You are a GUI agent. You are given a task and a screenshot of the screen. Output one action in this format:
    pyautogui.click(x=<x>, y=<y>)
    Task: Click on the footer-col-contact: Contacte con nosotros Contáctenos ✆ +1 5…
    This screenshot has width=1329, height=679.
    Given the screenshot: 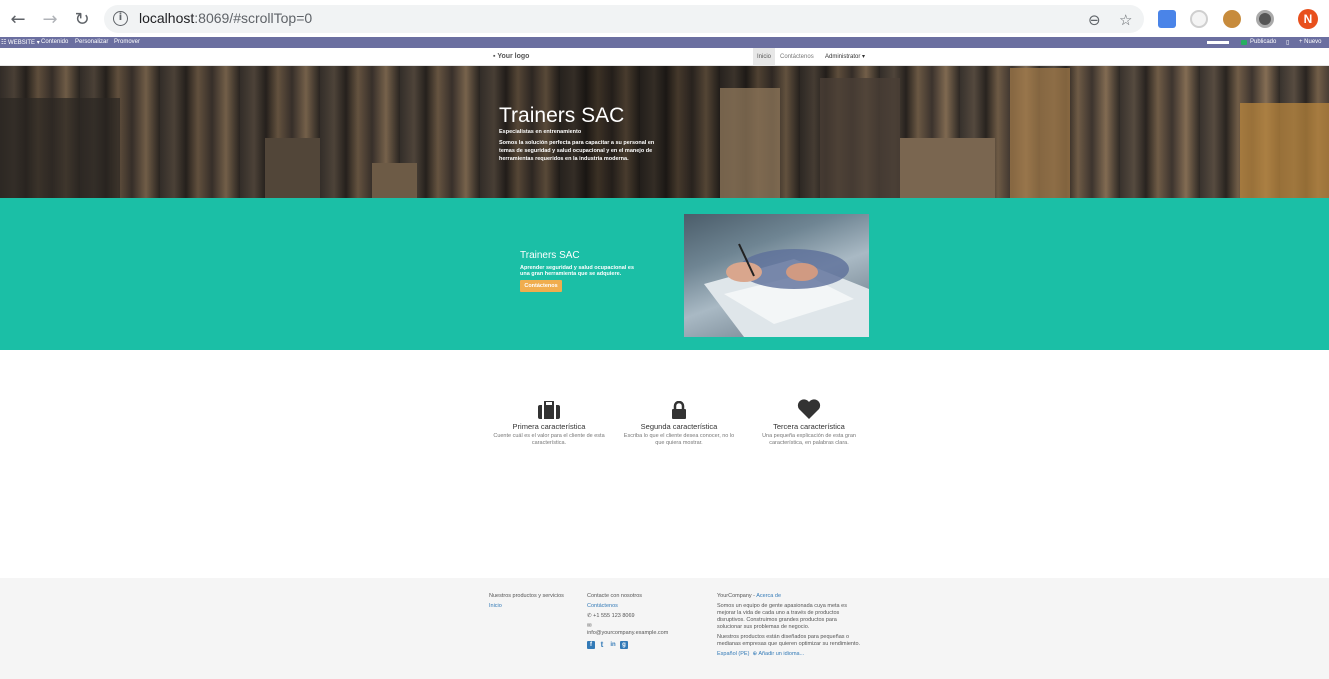 What is the action you would take?
    pyautogui.click(x=642, y=622)
    